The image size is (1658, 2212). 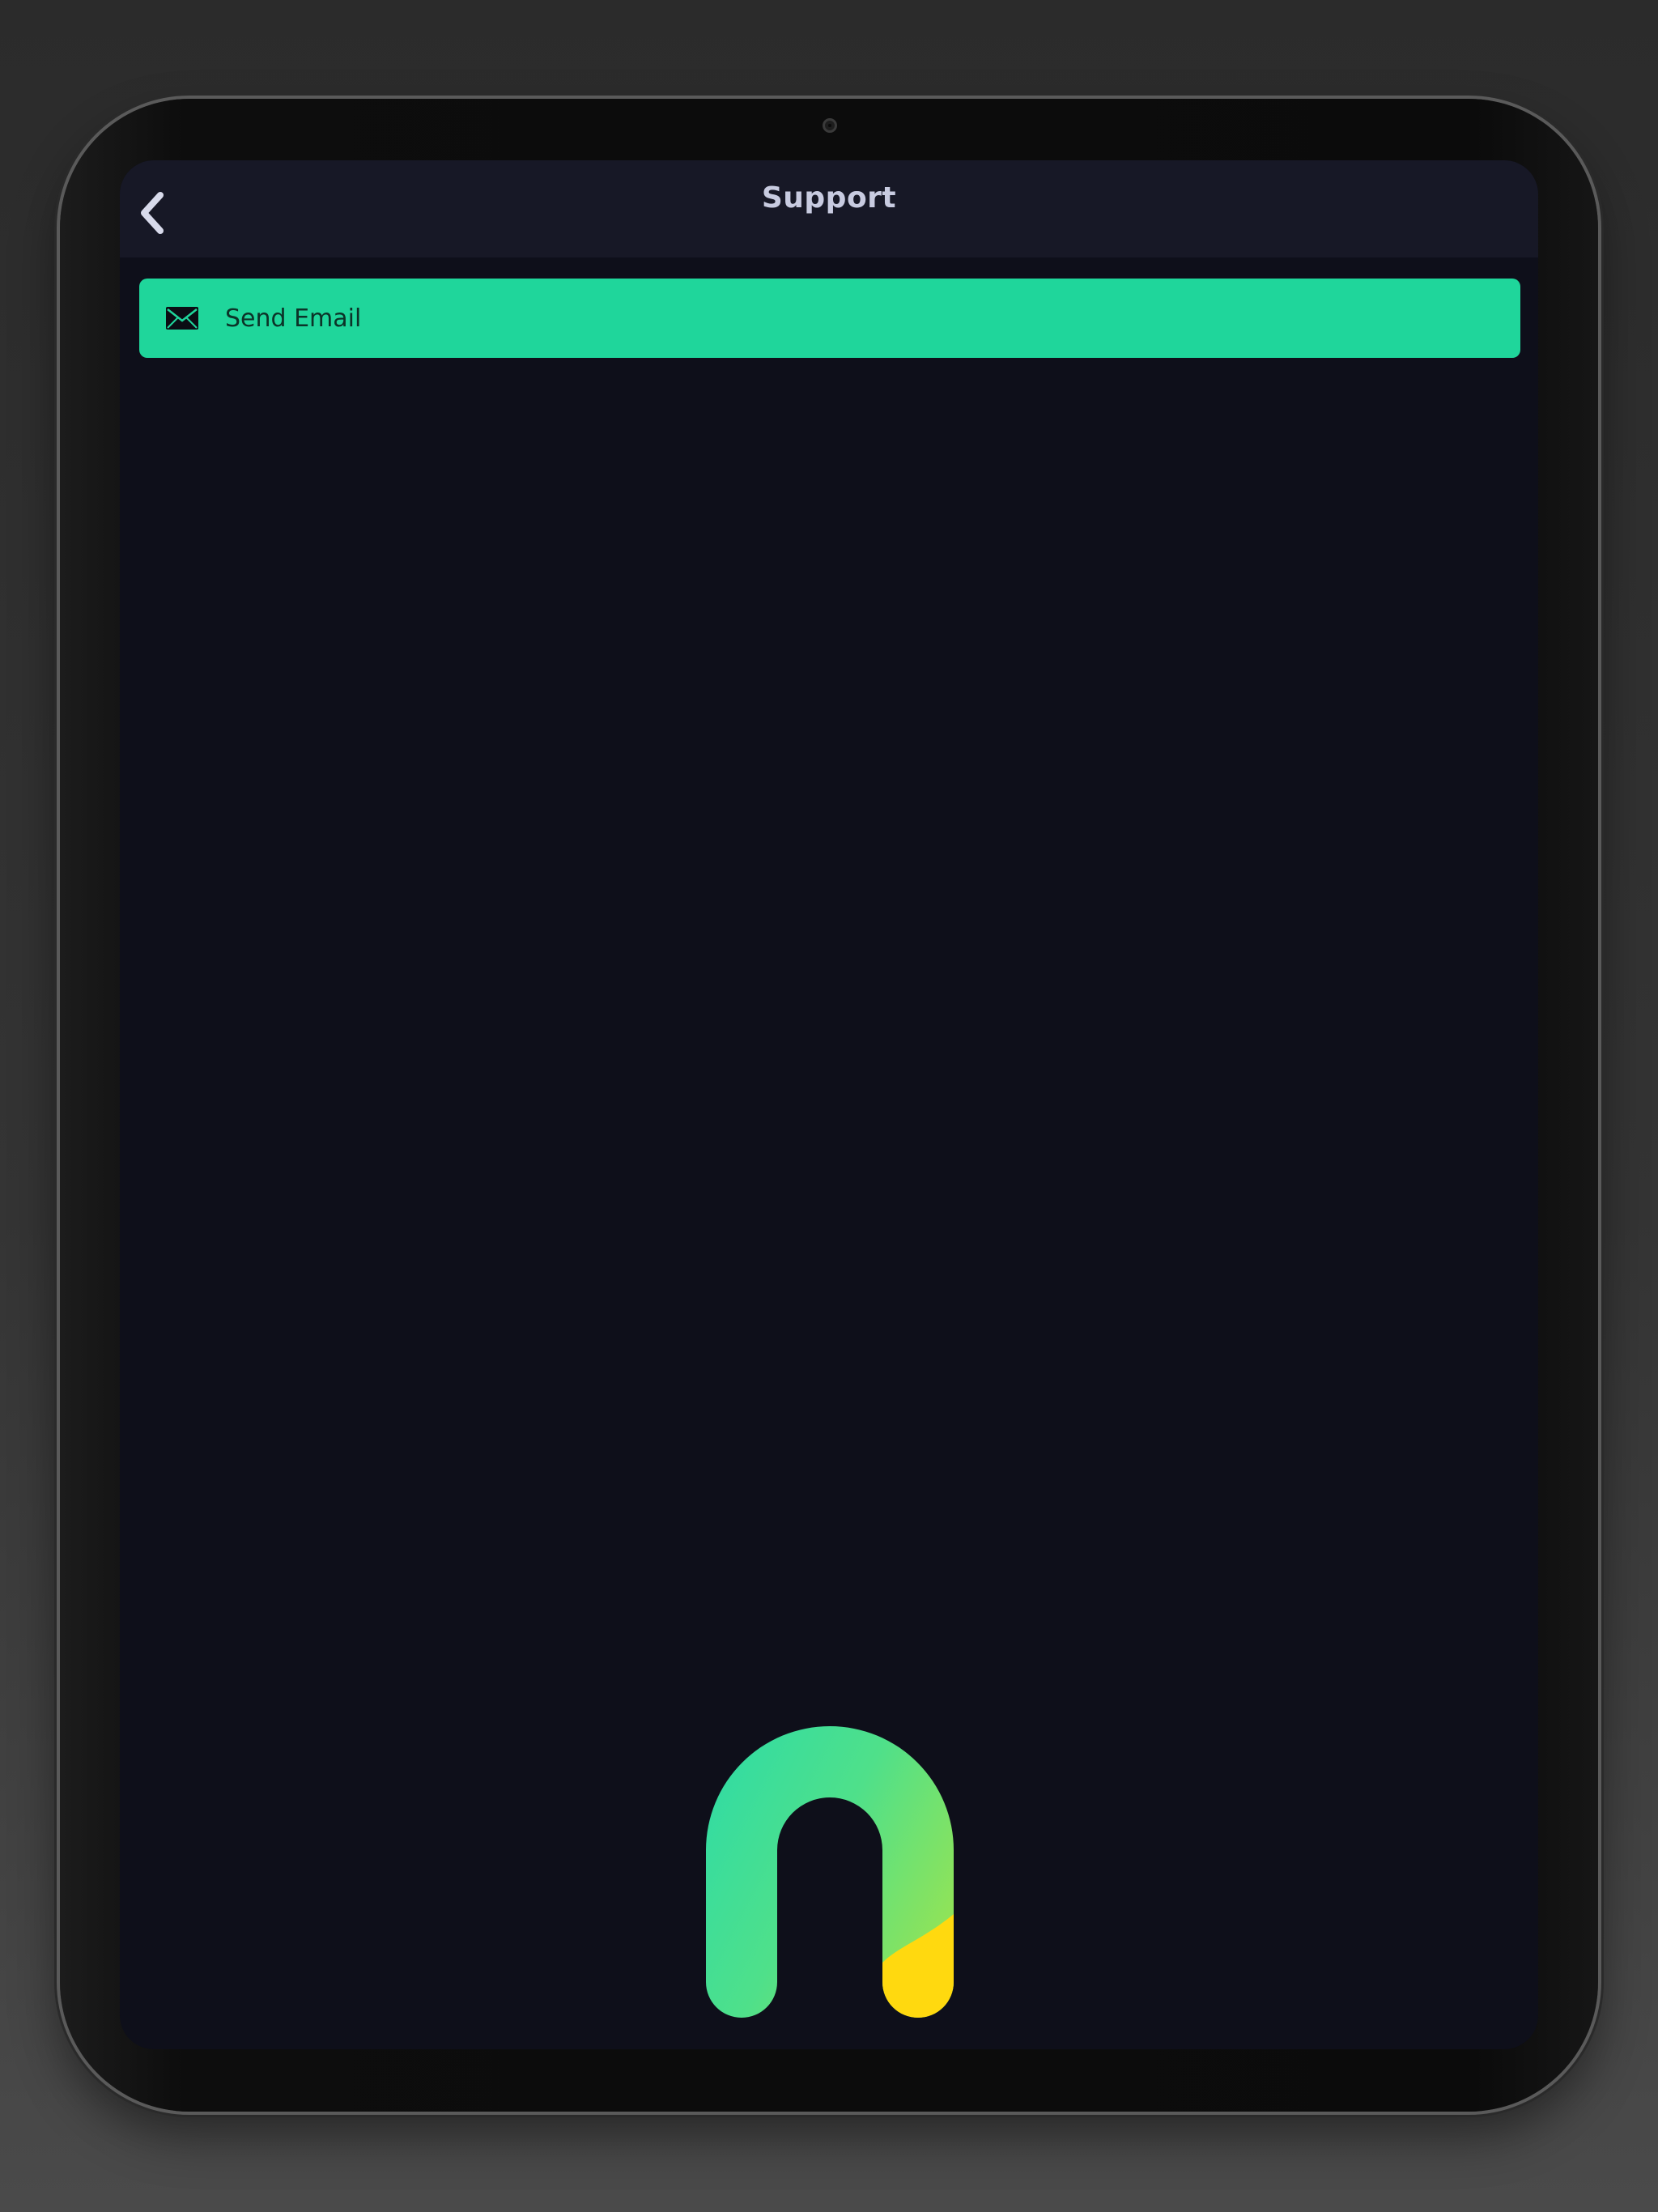 What do you see at coordinates (829, 198) in the screenshot?
I see `page-title: Support` at bounding box center [829, 198].